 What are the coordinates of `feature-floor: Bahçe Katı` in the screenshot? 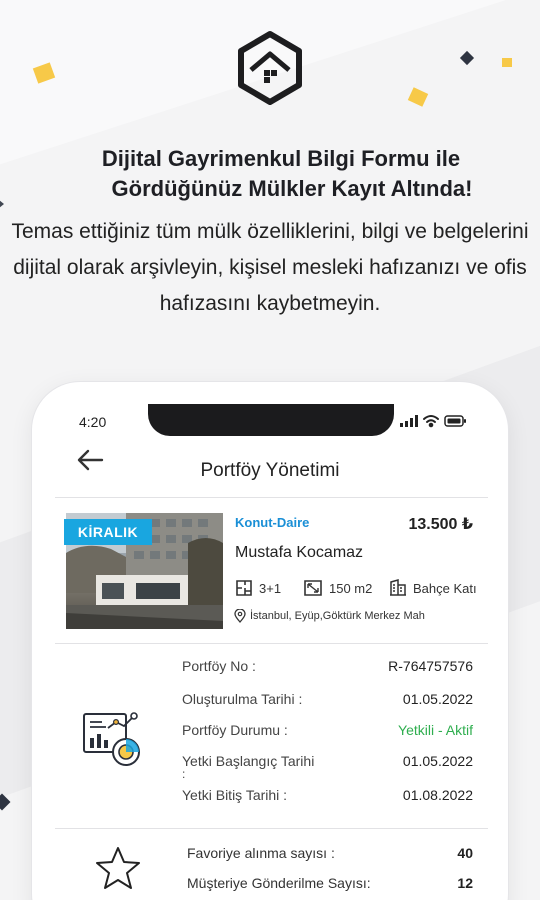 It's located at (433, 588).